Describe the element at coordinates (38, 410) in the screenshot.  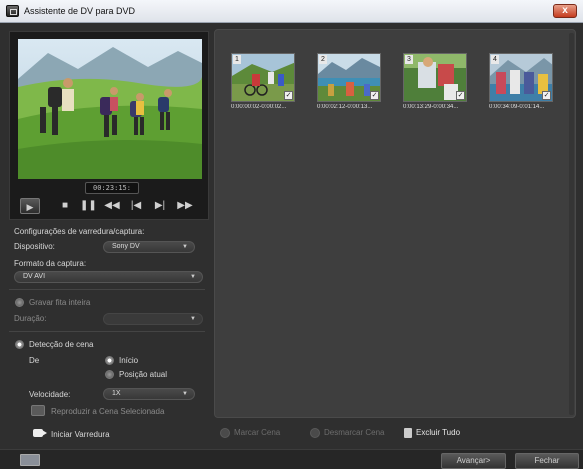
I see `film-icon` at that location.